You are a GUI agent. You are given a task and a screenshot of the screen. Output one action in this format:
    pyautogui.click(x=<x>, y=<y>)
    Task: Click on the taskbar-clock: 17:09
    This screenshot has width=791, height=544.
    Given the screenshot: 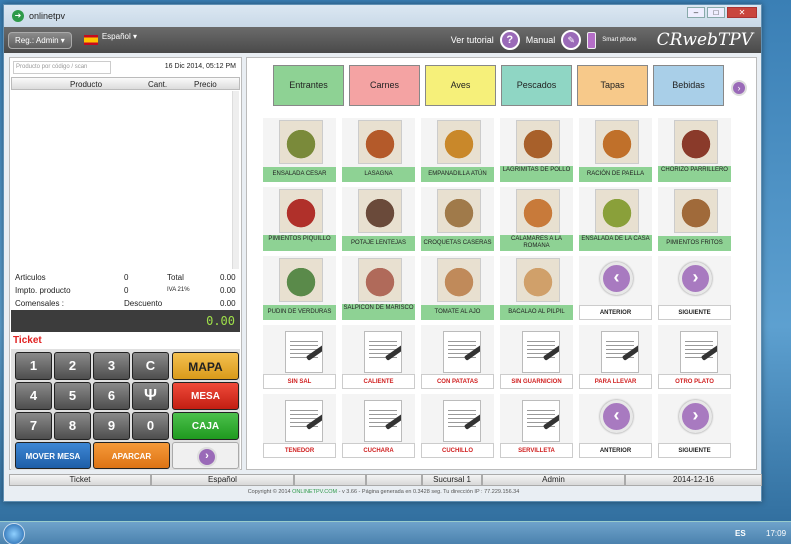 What is the action you would take?
    pyautogui.click(x=776, y=533)
    